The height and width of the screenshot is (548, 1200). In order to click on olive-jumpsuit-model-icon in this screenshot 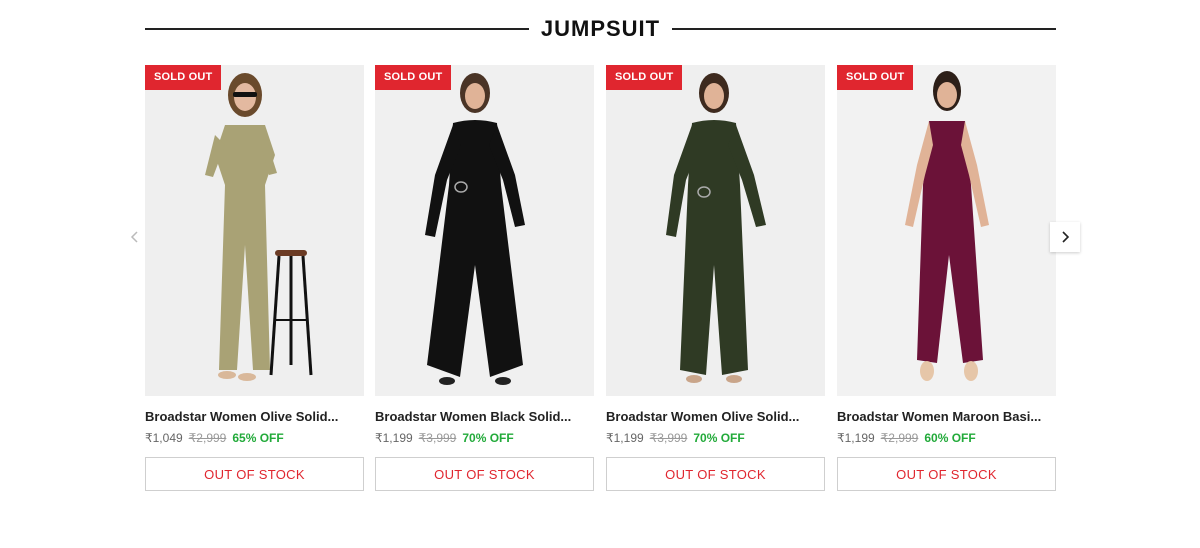, I will do `click(254, 230)`.